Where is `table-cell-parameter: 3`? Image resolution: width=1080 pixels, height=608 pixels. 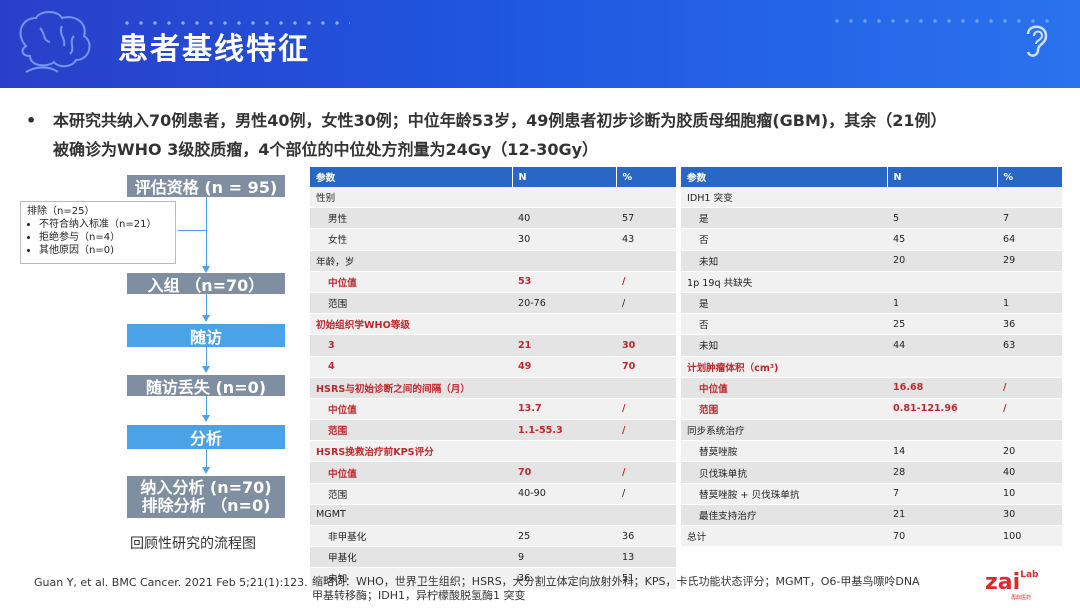
table-cell-parameter: 3 is located at coordinates (411, 345).